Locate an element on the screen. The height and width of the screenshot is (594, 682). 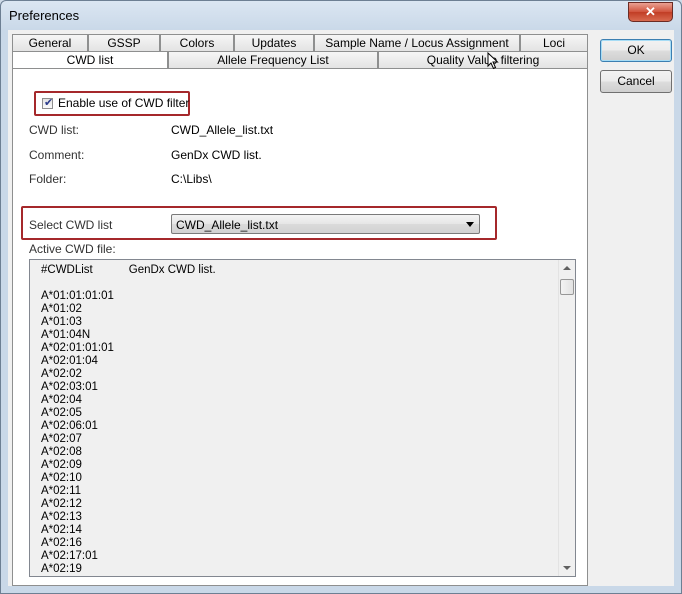
list-item: A*01:01:01:01 is located at coordinates (77, 296).